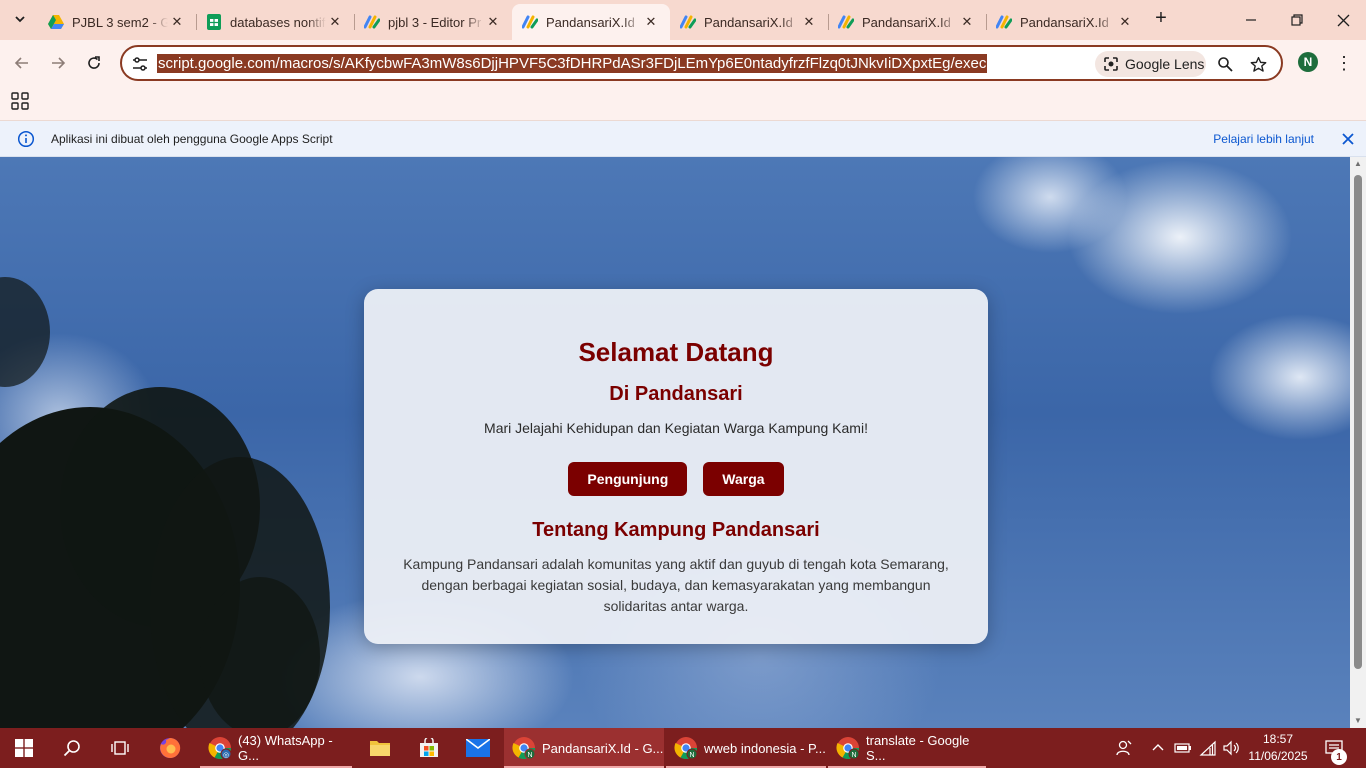  I want to click on bookmark-star-button, so click(1258, 64).